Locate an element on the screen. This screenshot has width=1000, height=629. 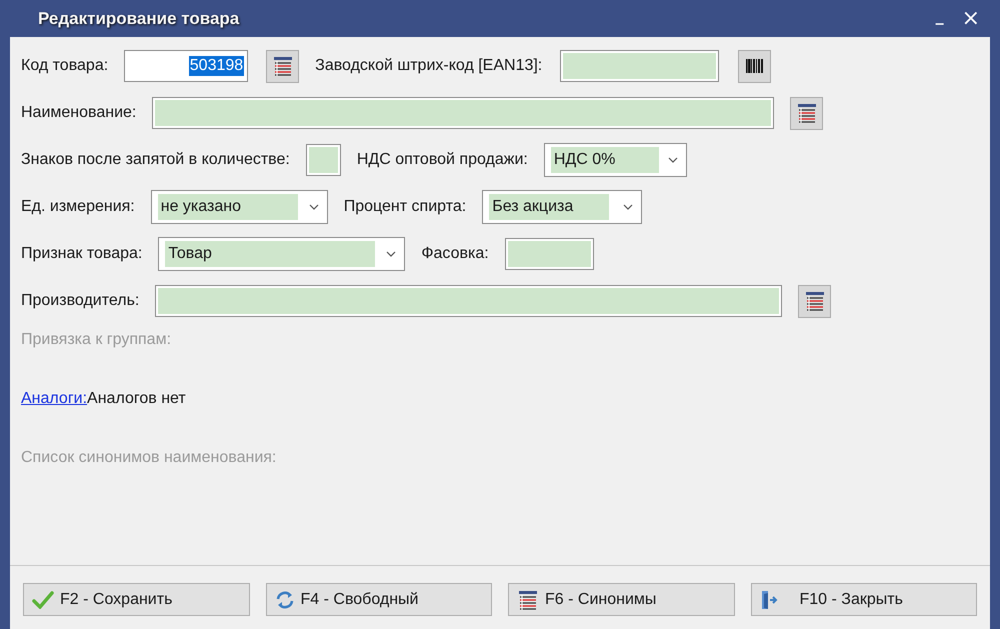
analogs-text: Аналогов нет is located at coordinates (136, 399).